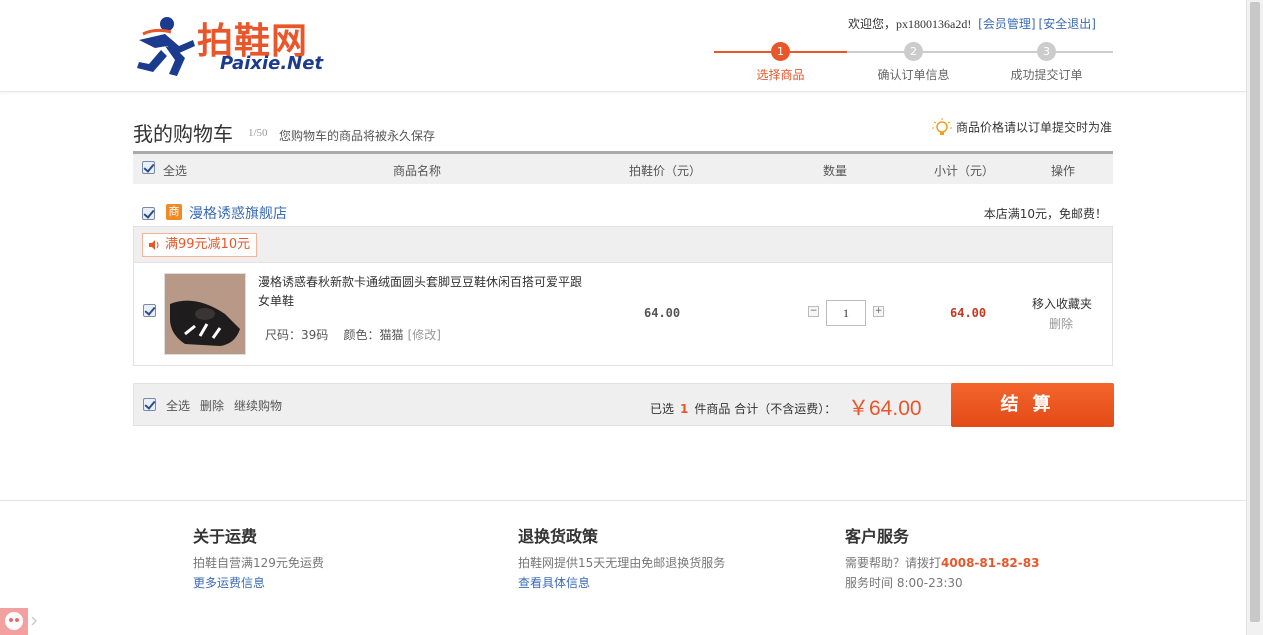 This screenshot has width=1263, height=635. Describe the element at coordinates (174, 212) in the screenshot. I see `shop-badge: 商` at that location.